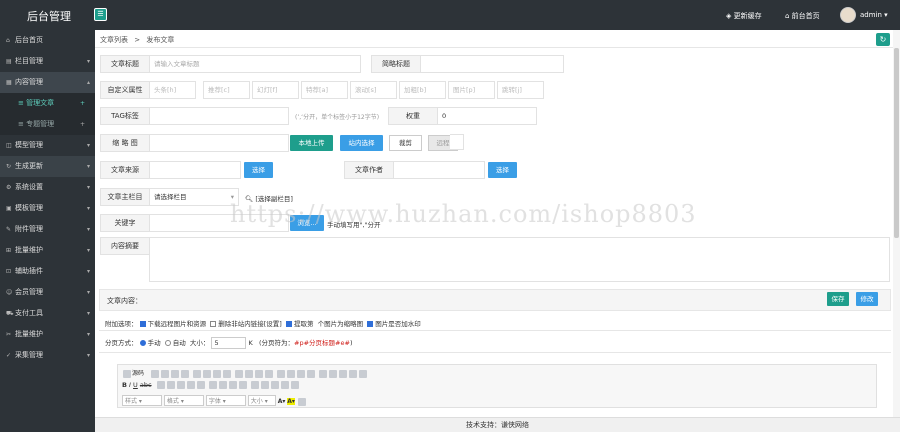  What do you see at coordinates (212, 385) in the screenshot?
I see `align-left-icon` at bounding box center [212, 385].